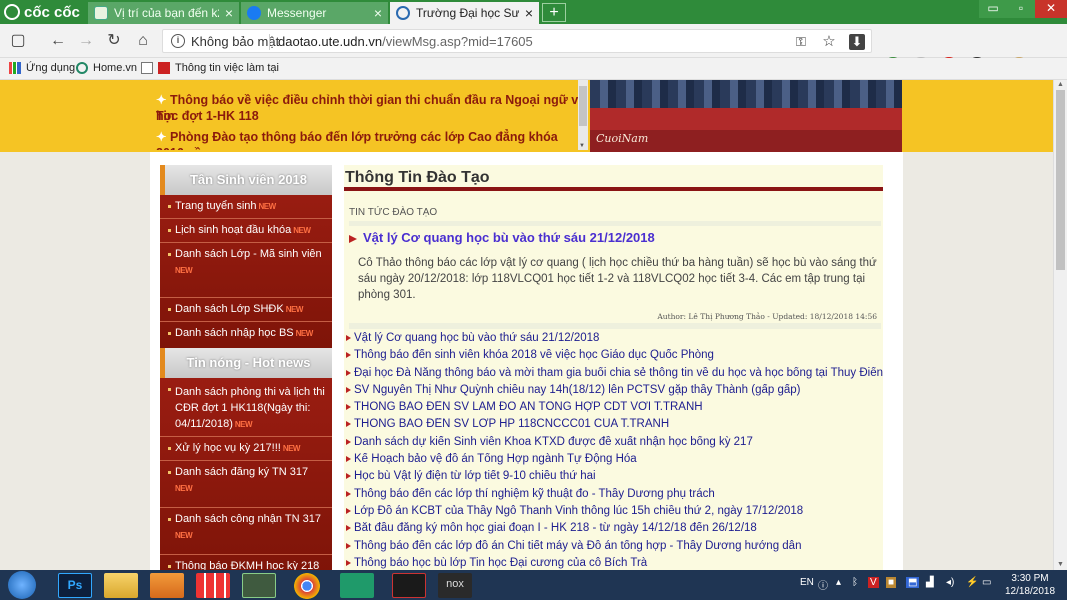  I want to click on news-icon, so click(164, 68).